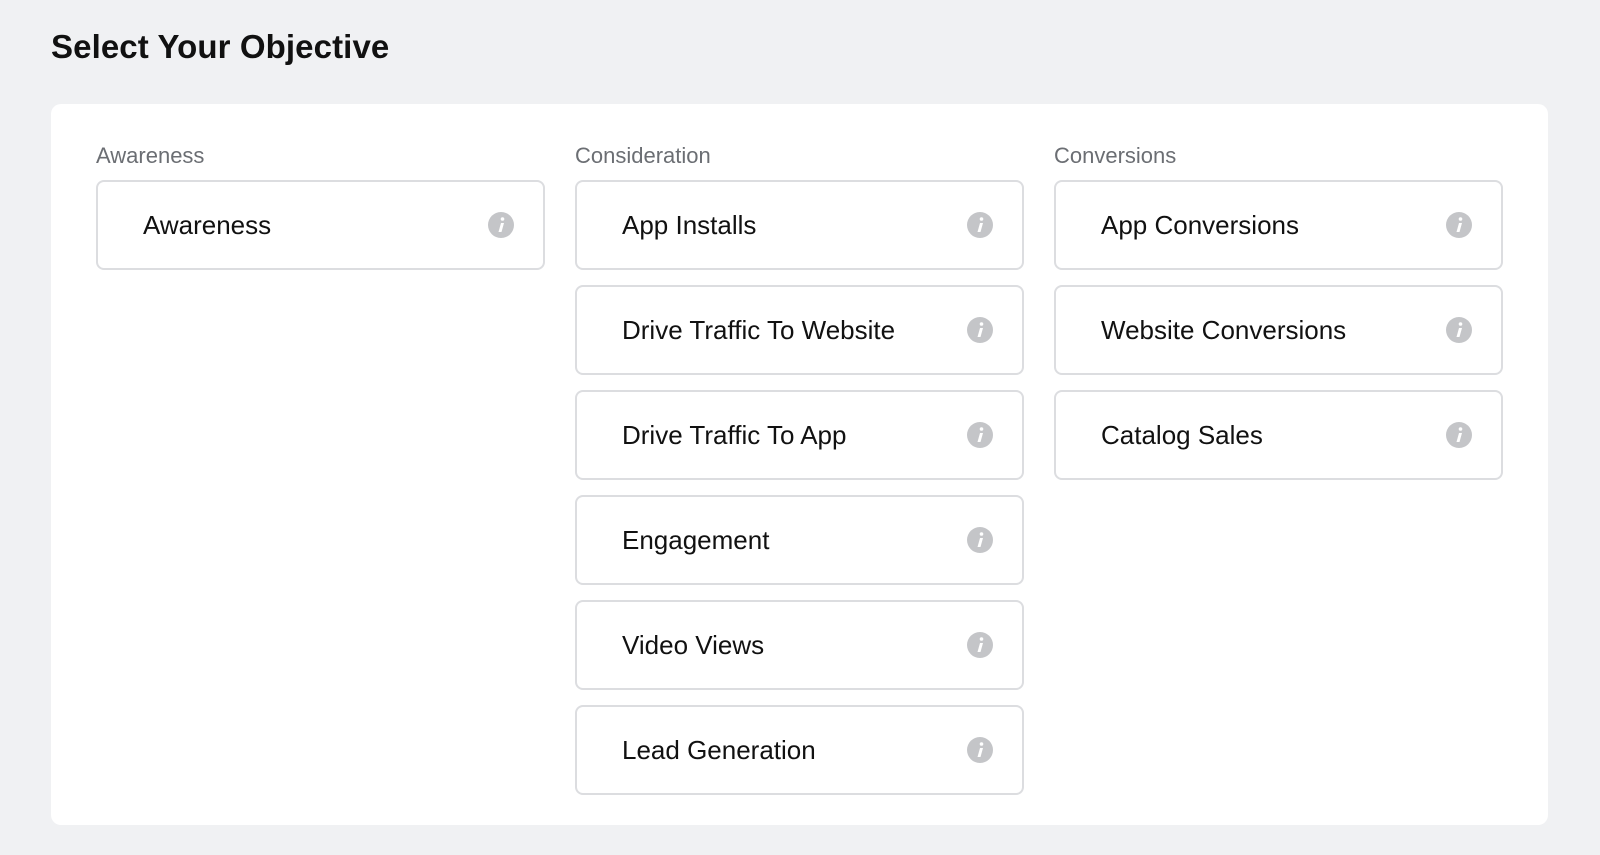  Describe the element at coordinates (1200, 224) in the screenshot. I see `option-label: App Conversions` at that location.